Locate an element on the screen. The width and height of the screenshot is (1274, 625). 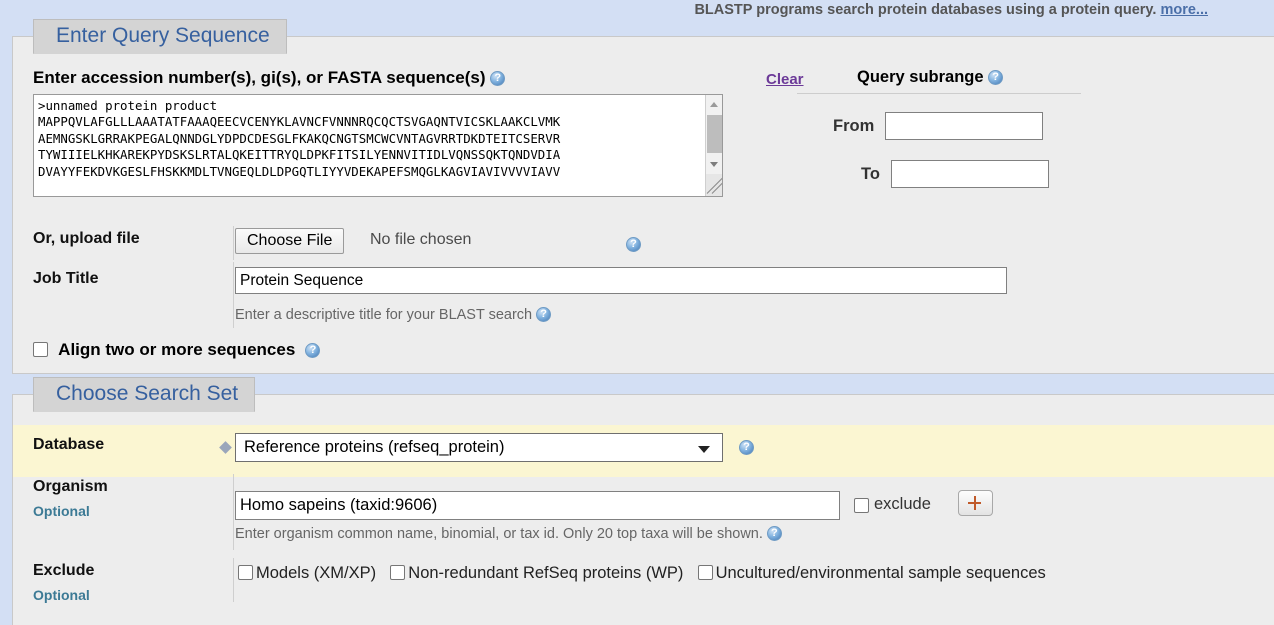
textarea-scrollbar is located at coordinates (713, 145).